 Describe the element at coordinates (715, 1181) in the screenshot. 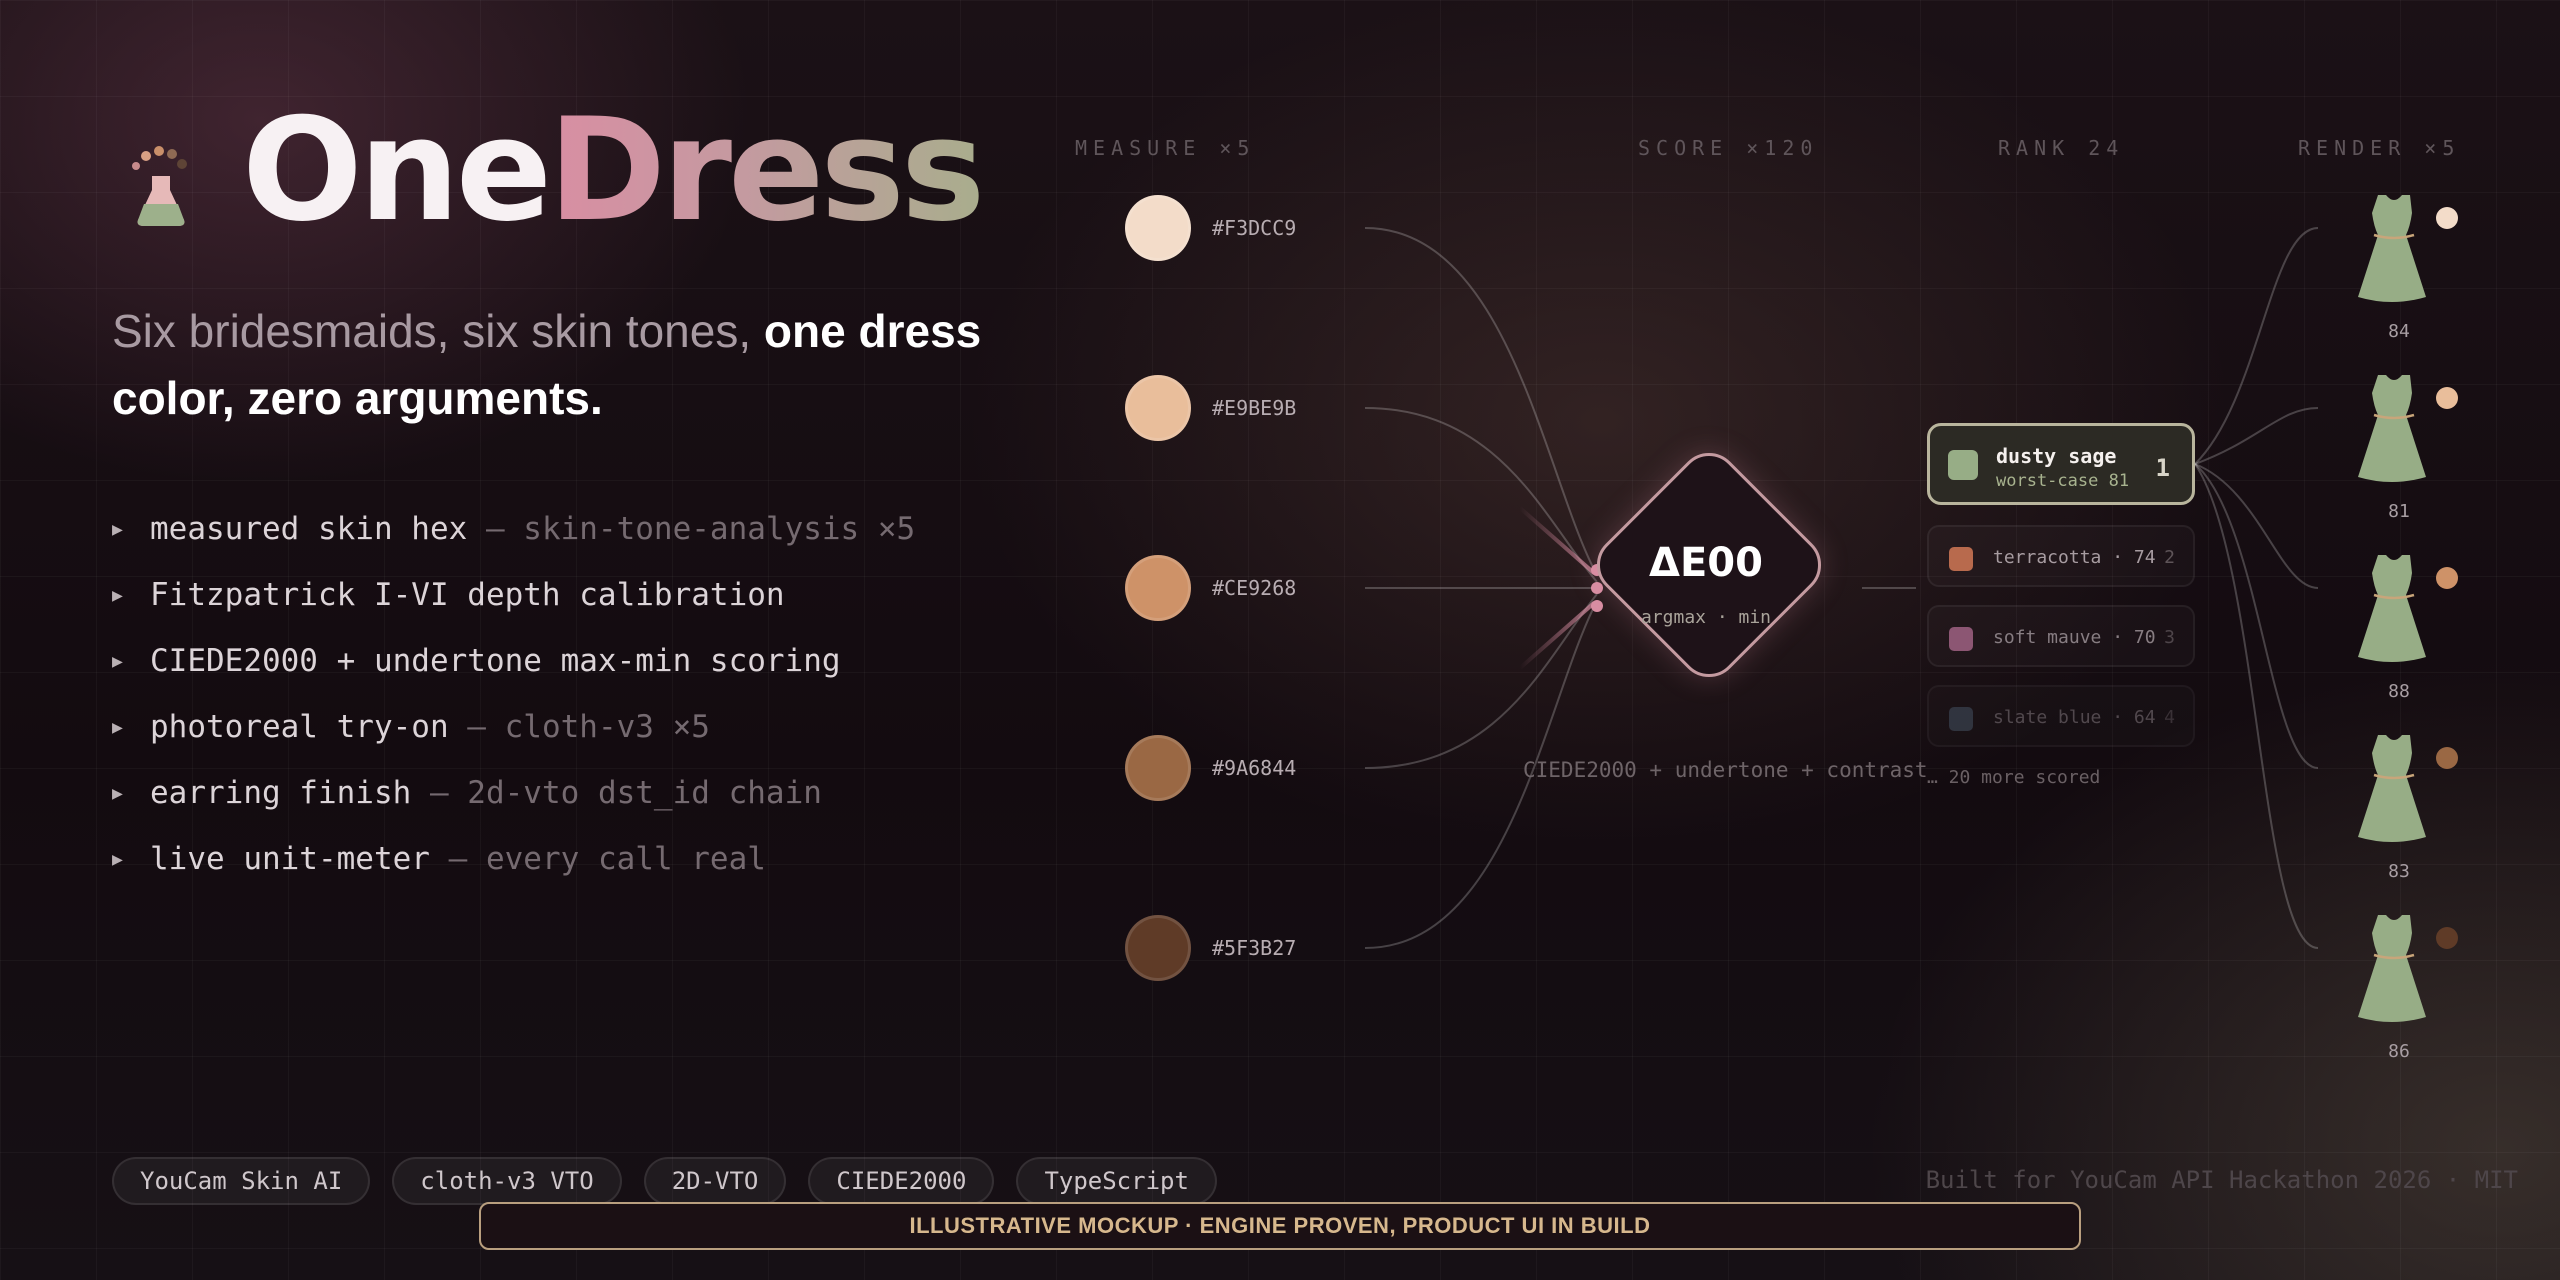

I see `tech-tag: 2D-VTO` at that location.